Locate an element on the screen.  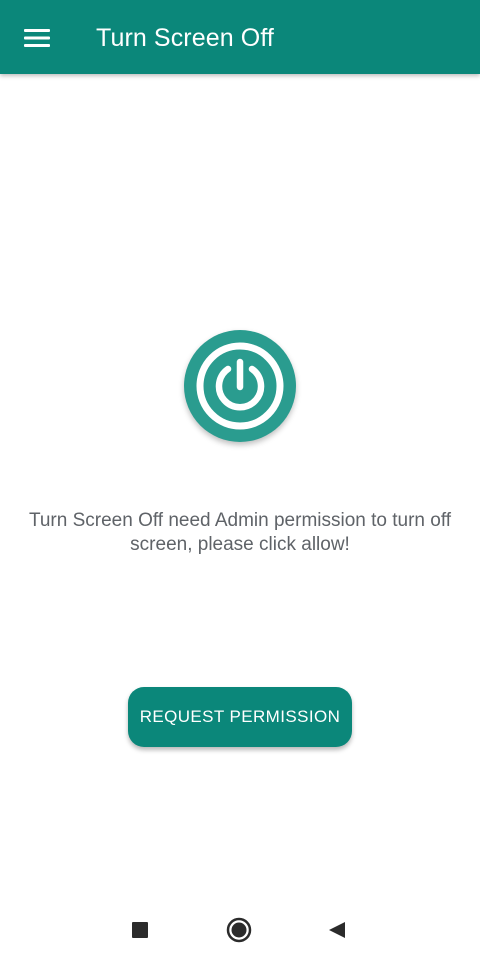
system-nav-bar is located at coordinates (240, 930).